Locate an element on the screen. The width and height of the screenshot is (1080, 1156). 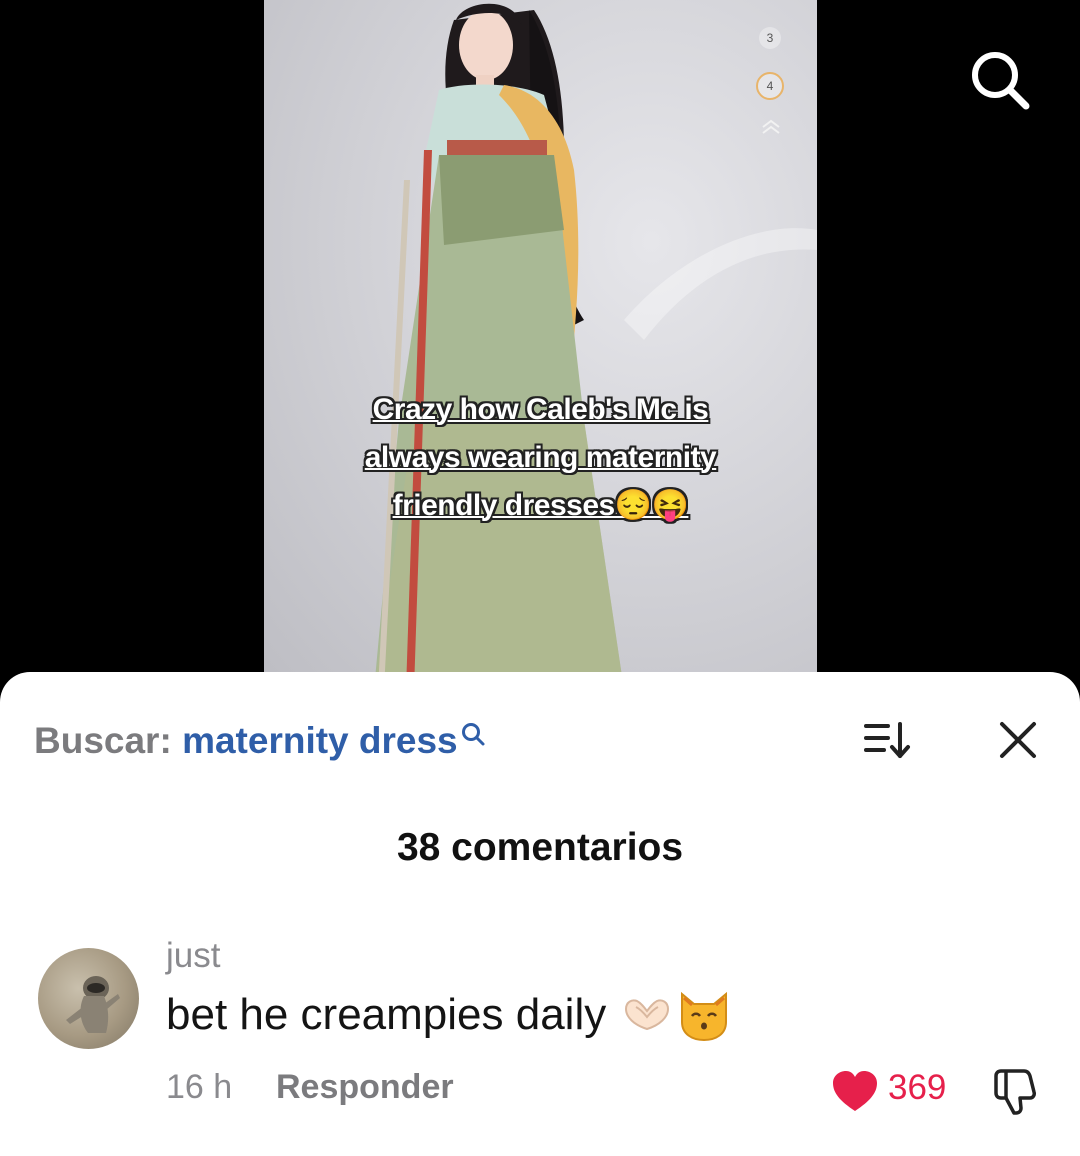
comment-text: bet he creampies daily is located at coordinates (386, 1014).